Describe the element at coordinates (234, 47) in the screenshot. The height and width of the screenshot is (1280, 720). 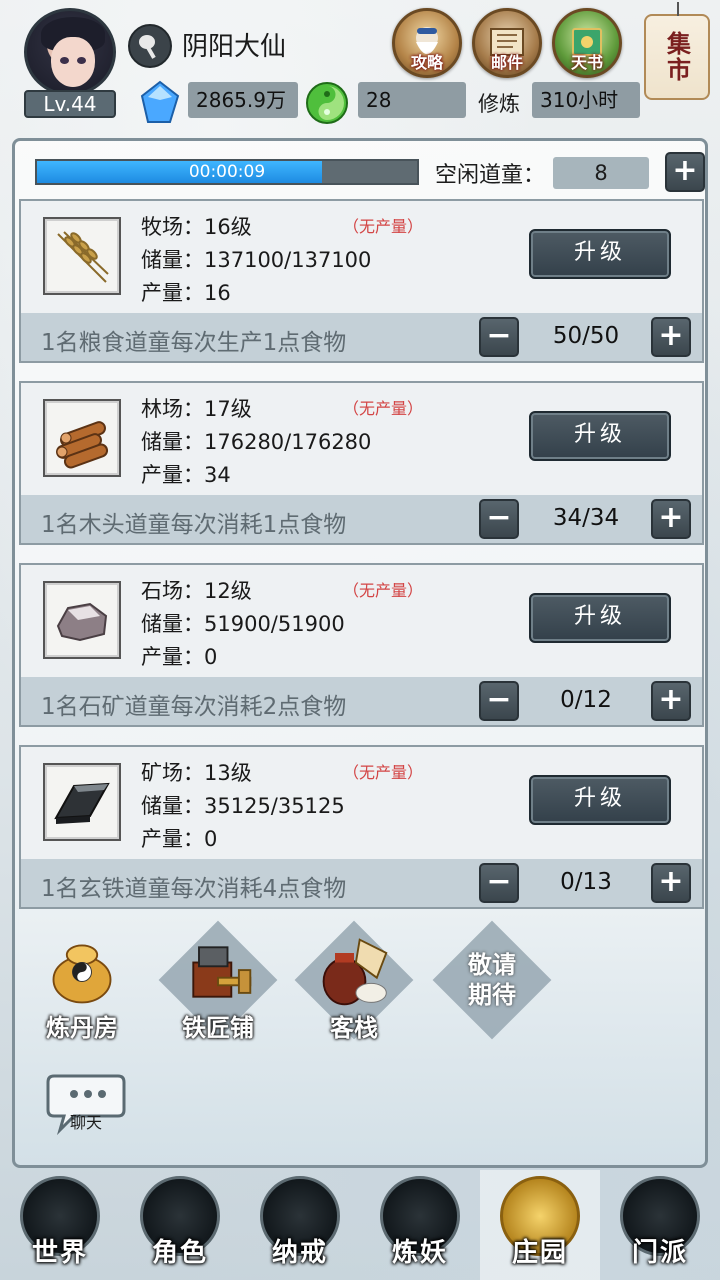
I see `player-name: 阴阳大仙` at that location.